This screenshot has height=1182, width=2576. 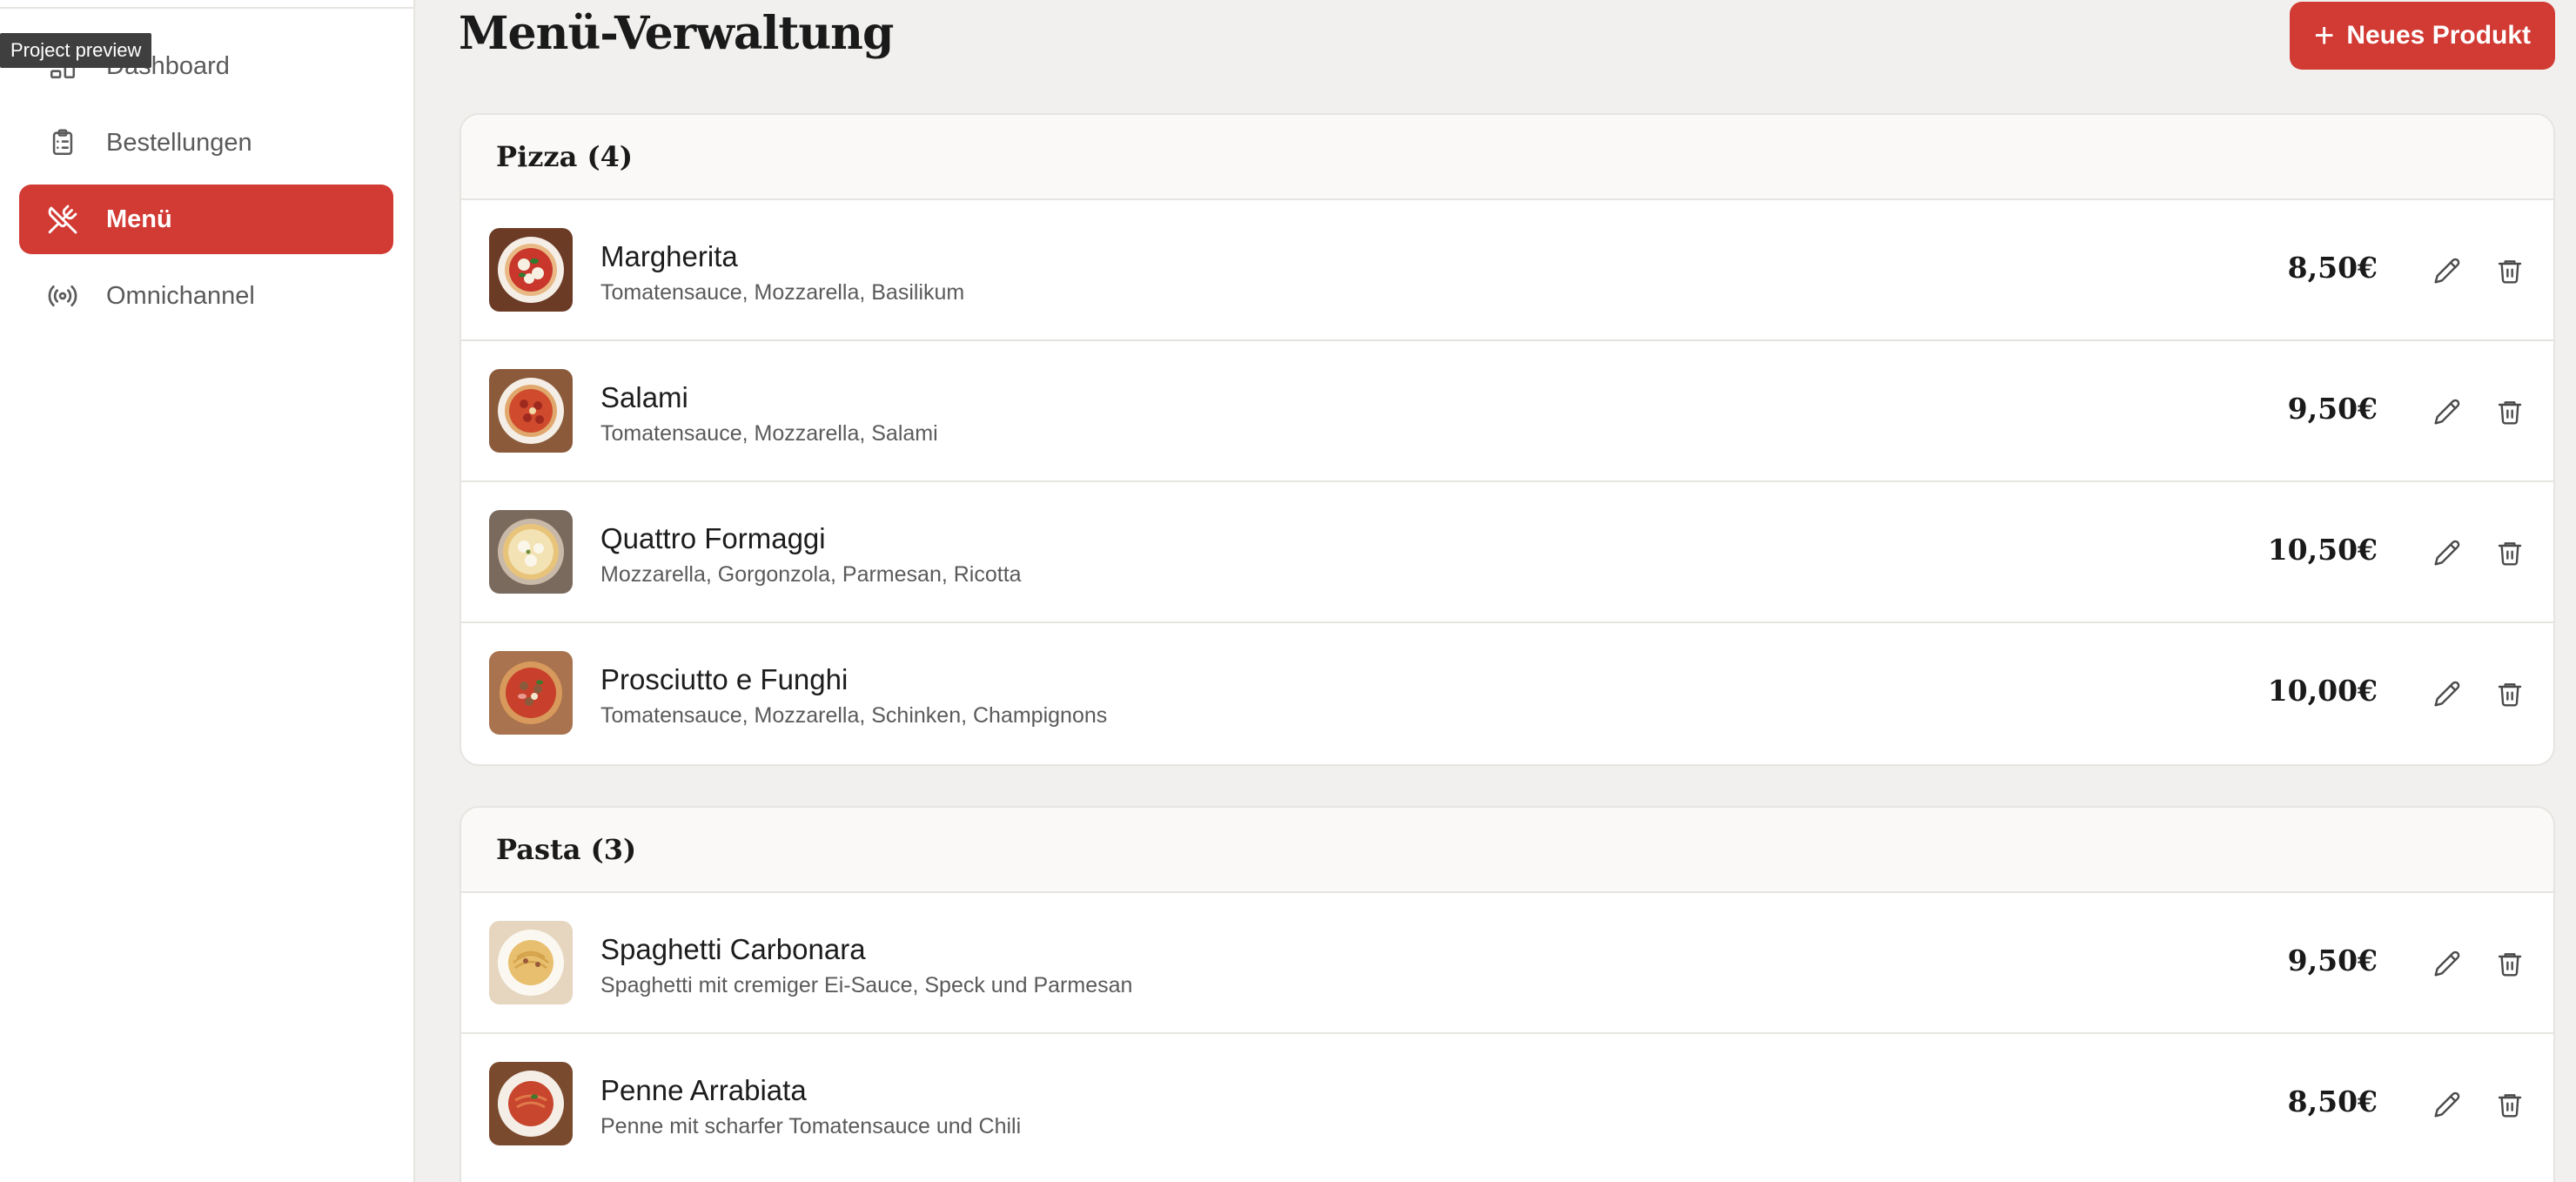 I want to click on product-name: Penne Arrabiata, so click(x=703, y=1090).